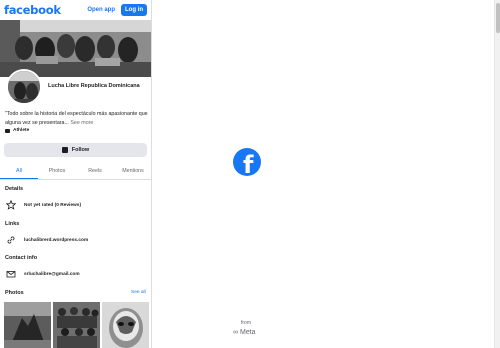  What do you see at coordinates (95, 171) in the screenshot?
I see `tab-reels: Reels` at bounding box center [95, 171].